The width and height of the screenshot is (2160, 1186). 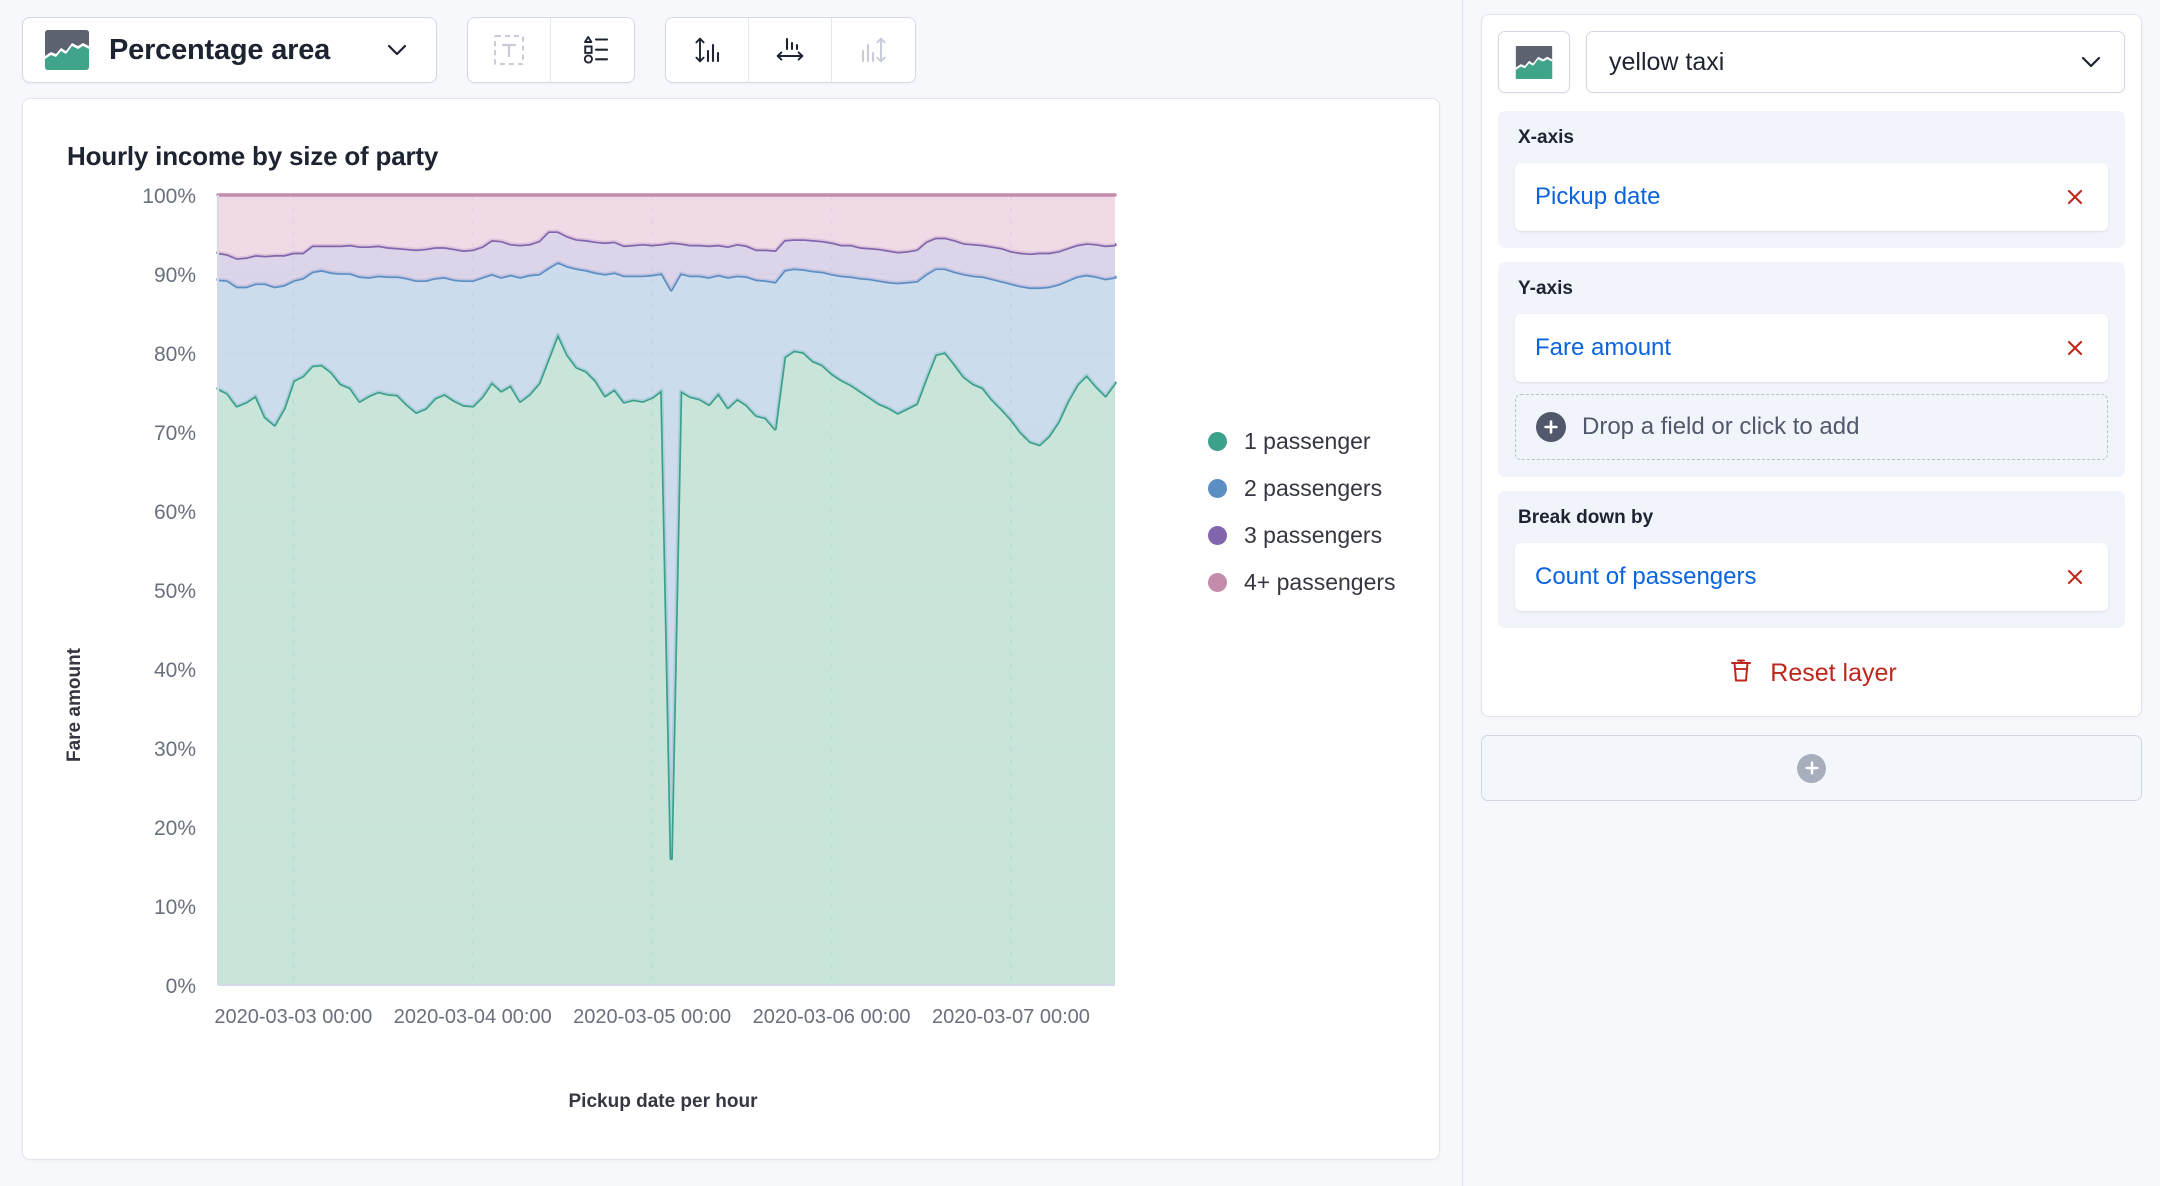 I want to click on dimension-group-label: Break down by, so click(x=1586, y=517).